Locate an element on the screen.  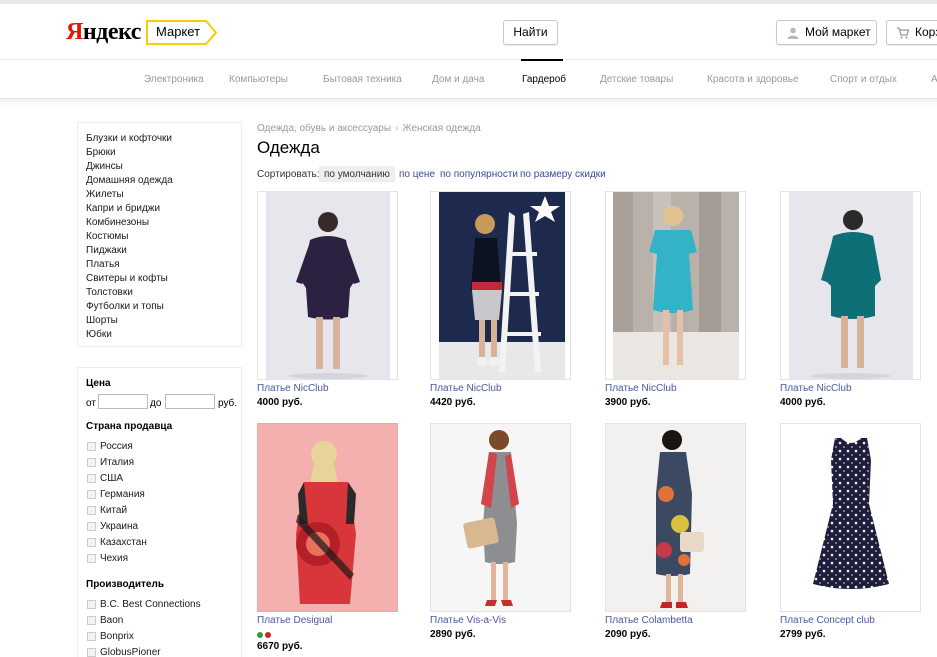
color-swatch-red is located at coordinates (268, 635).